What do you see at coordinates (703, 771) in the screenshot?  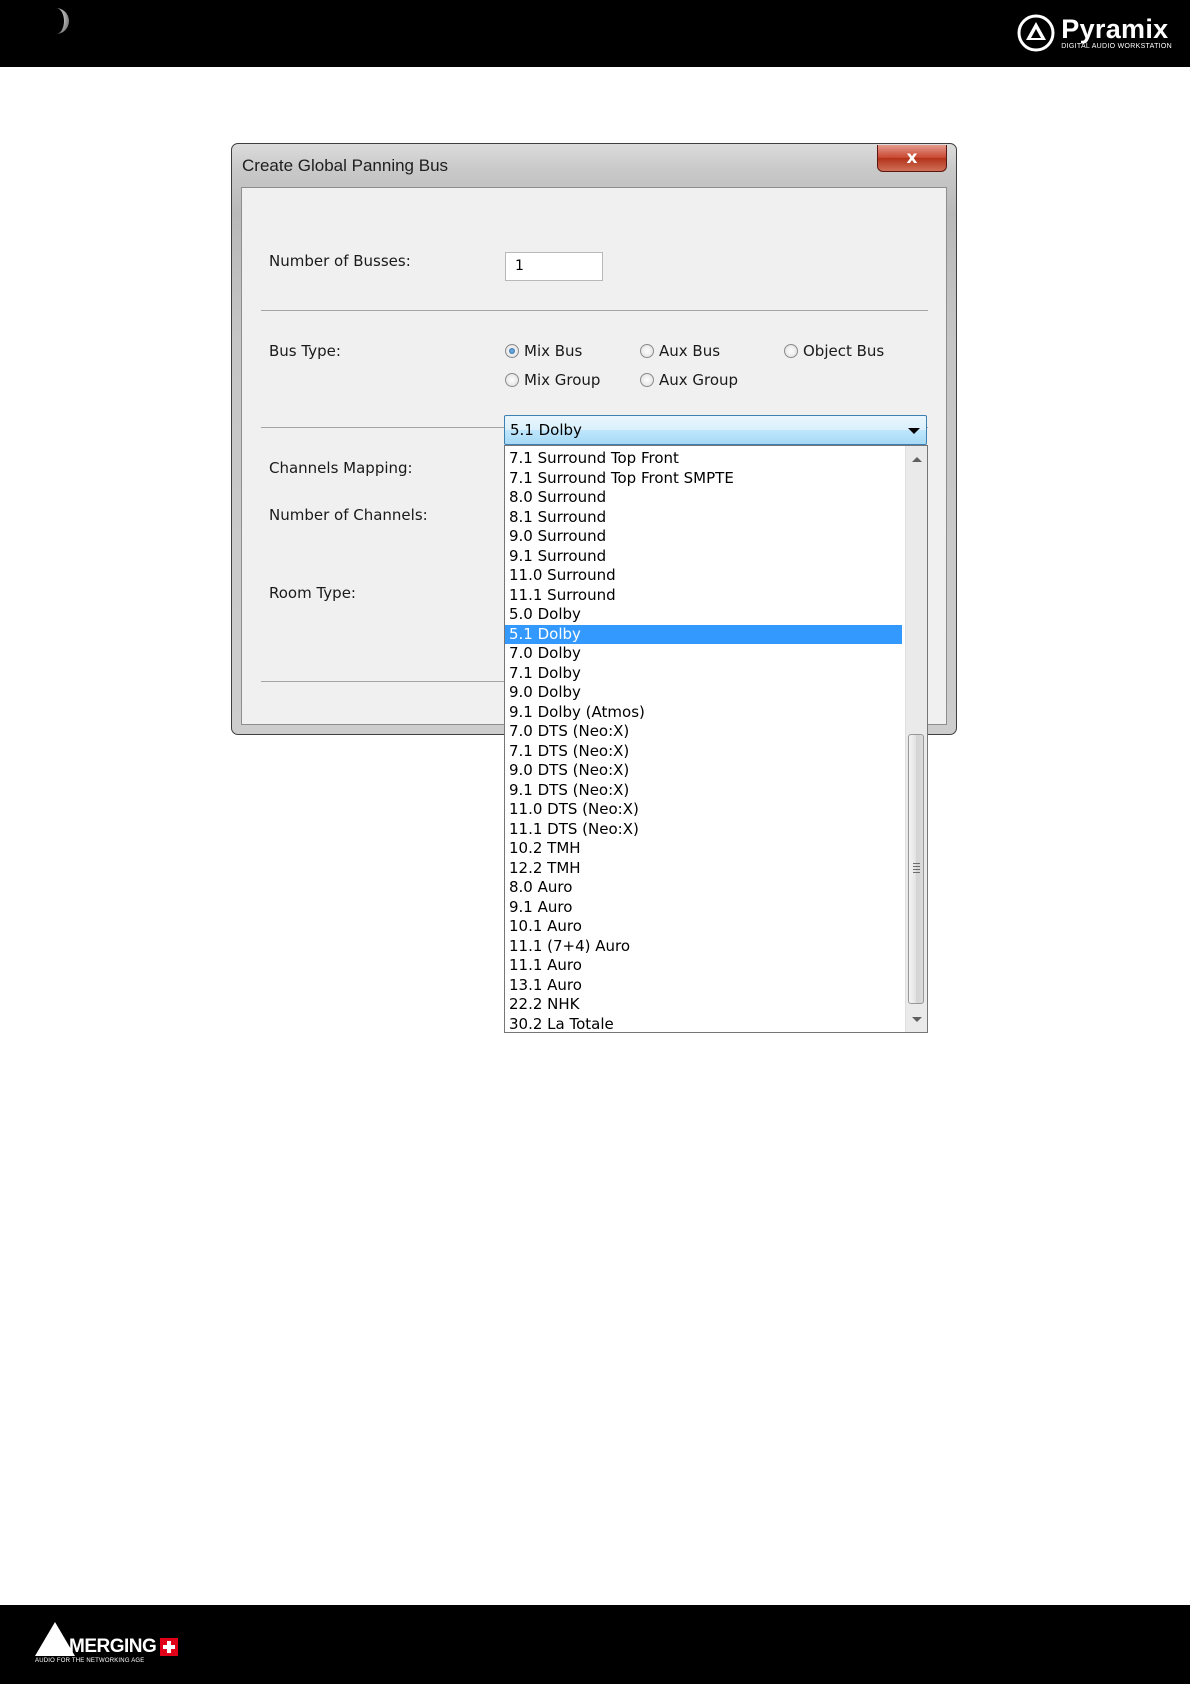 I see `dropdown-option: 9.0 DTS (Neo:X)` at bounding box center [703, 771].